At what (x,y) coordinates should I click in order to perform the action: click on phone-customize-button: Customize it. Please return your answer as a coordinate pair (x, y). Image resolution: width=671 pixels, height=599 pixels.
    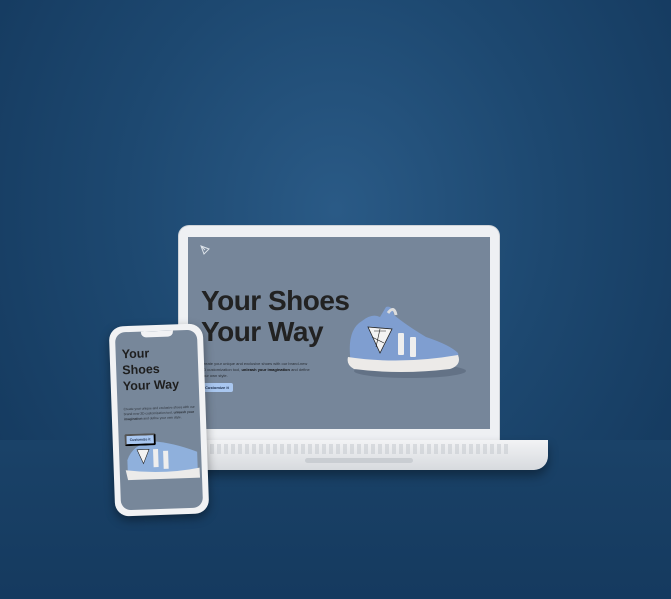
    Looking at the image, I should click on (140, 440).